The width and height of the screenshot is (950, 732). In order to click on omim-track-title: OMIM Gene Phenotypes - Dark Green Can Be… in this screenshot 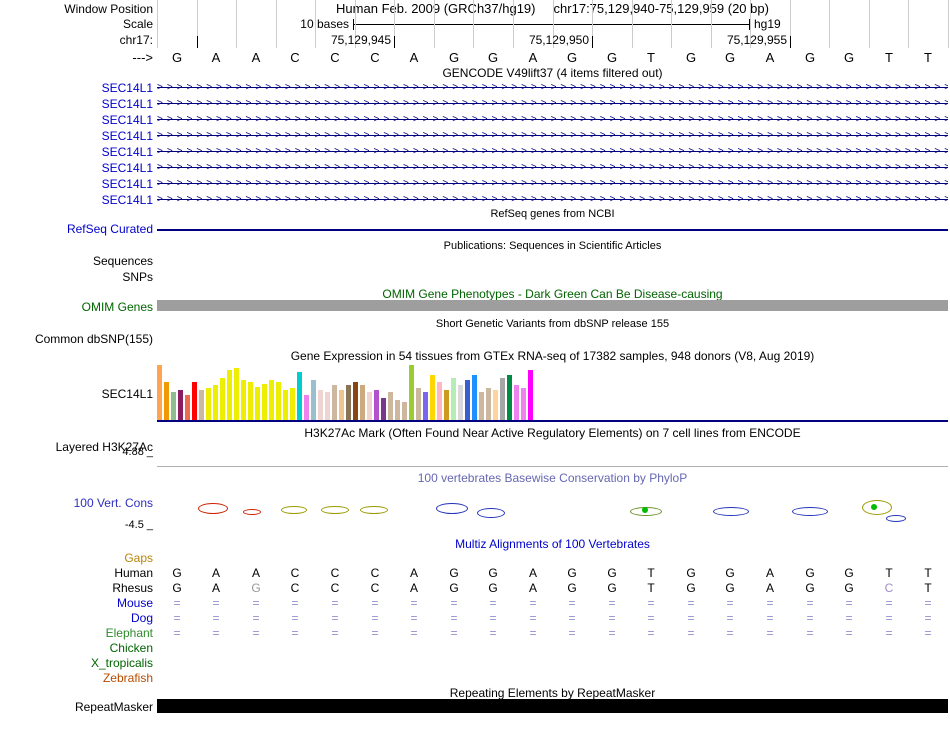, I will do `click(552, 294)`.